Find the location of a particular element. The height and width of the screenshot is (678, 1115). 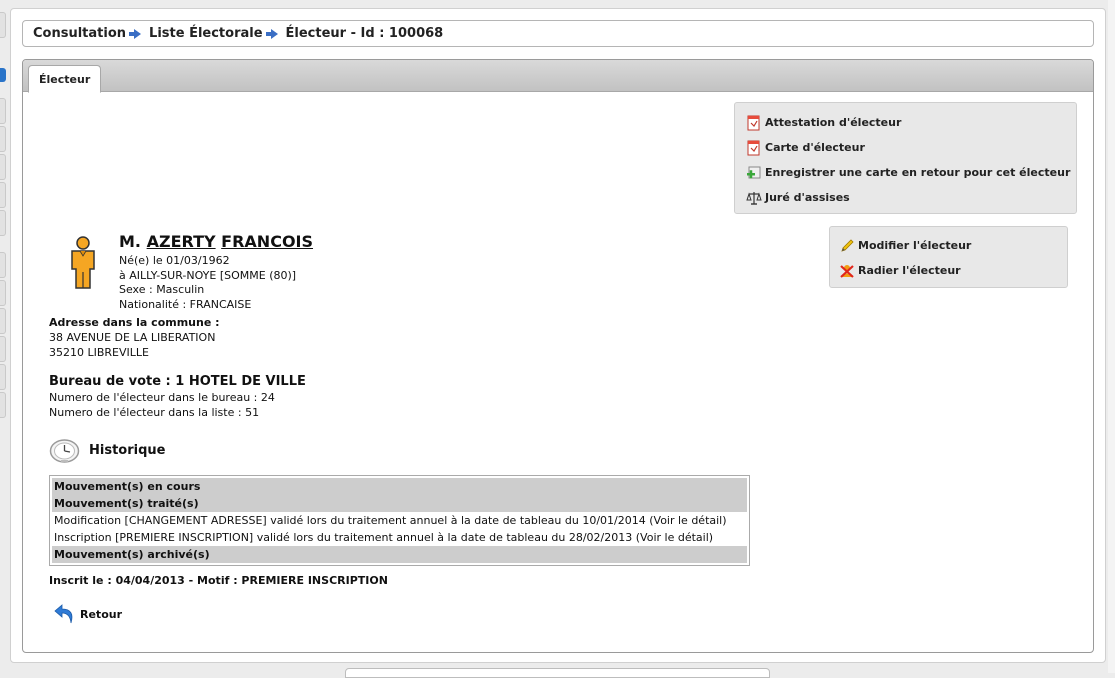

clock-icon is located at coordinates (64, 451).